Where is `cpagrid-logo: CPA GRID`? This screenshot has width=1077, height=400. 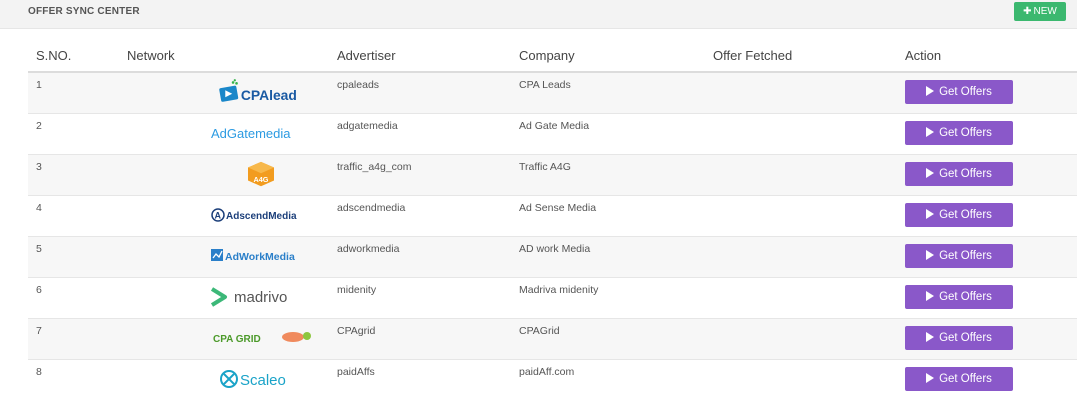 cpagrid-logo: CPA GRID is located at coordinates (266, 338).